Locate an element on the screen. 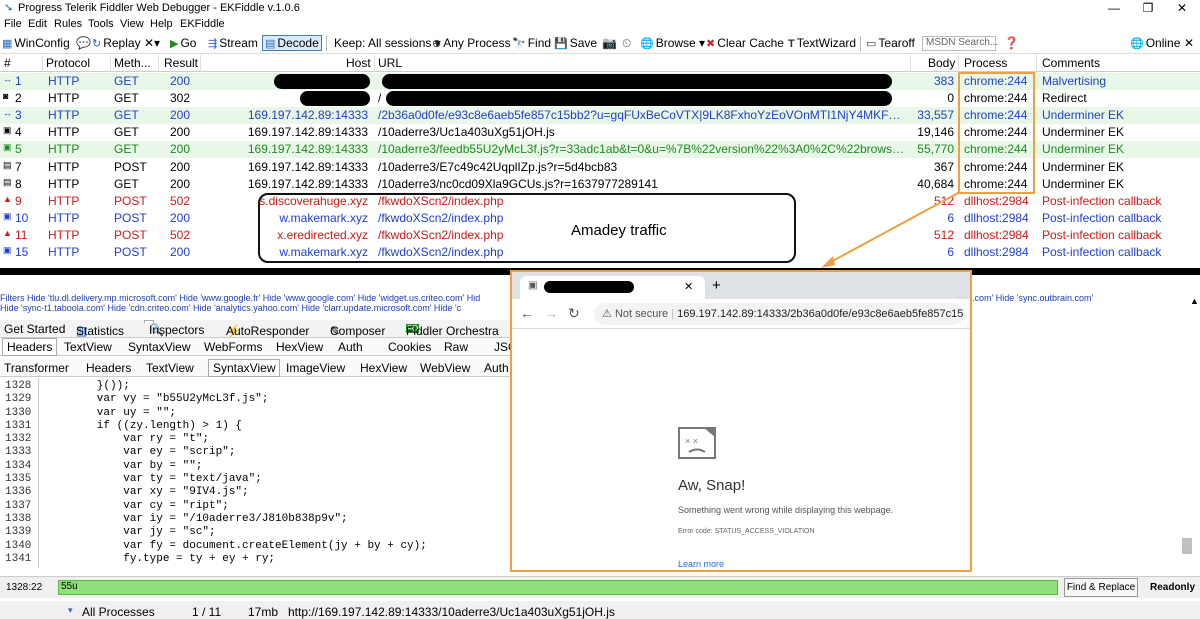 The image size is (1200, 619). decode-button: ▤ Decode is located at coordinates (292, 43).